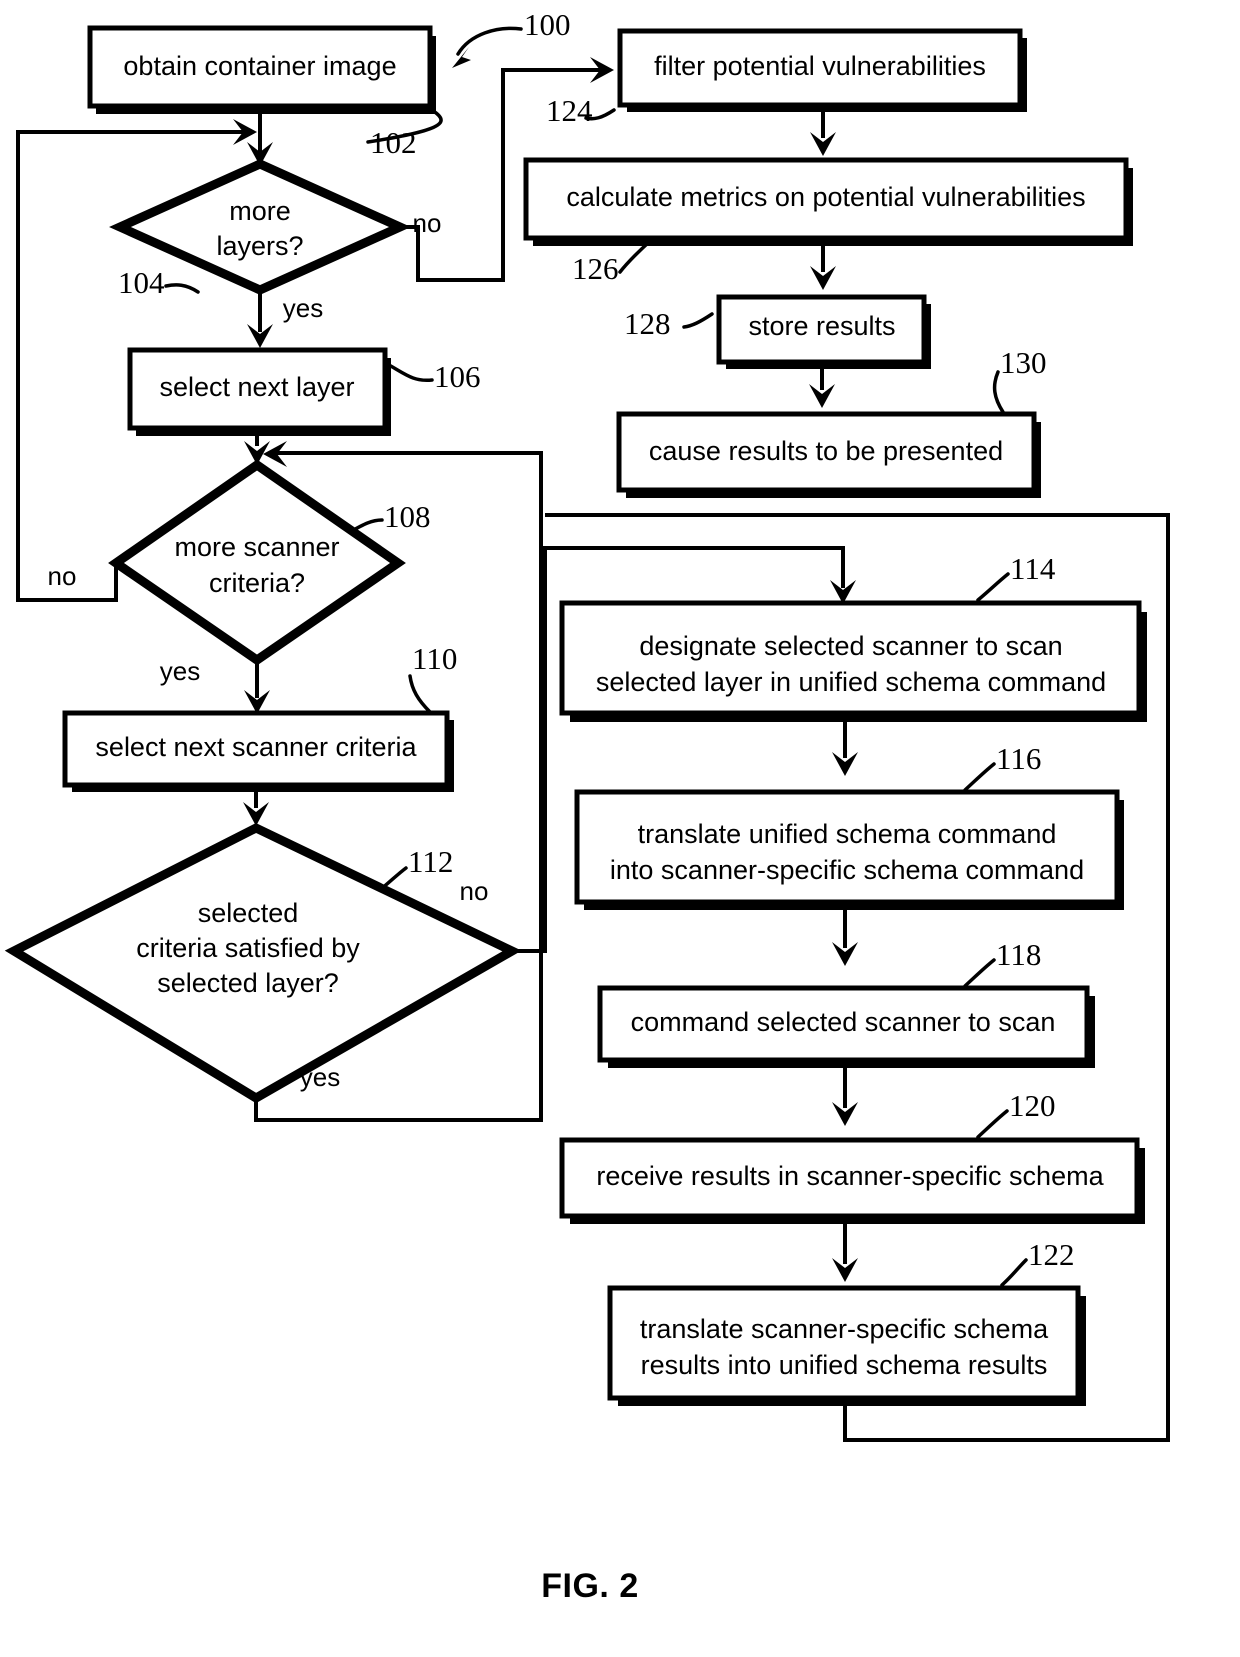 The height and width of the screenshot is (1657, 1240). What do you see at coordinates (826, 451) in the screenshot?
I see `node-130-label: cause results to be presented` at bounding box center [826, 451].